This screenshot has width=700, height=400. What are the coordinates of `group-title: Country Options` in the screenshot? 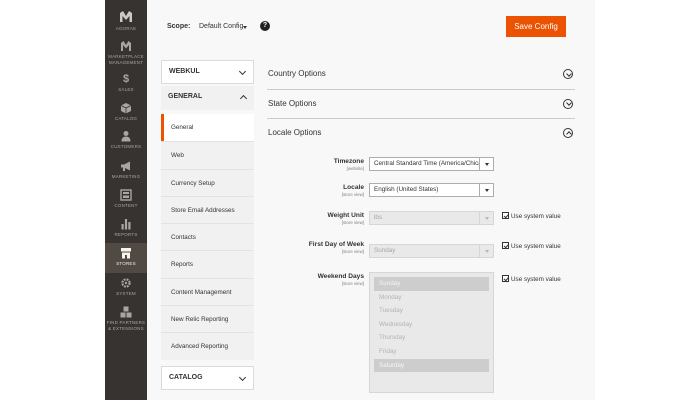 It's located at (297, 73).